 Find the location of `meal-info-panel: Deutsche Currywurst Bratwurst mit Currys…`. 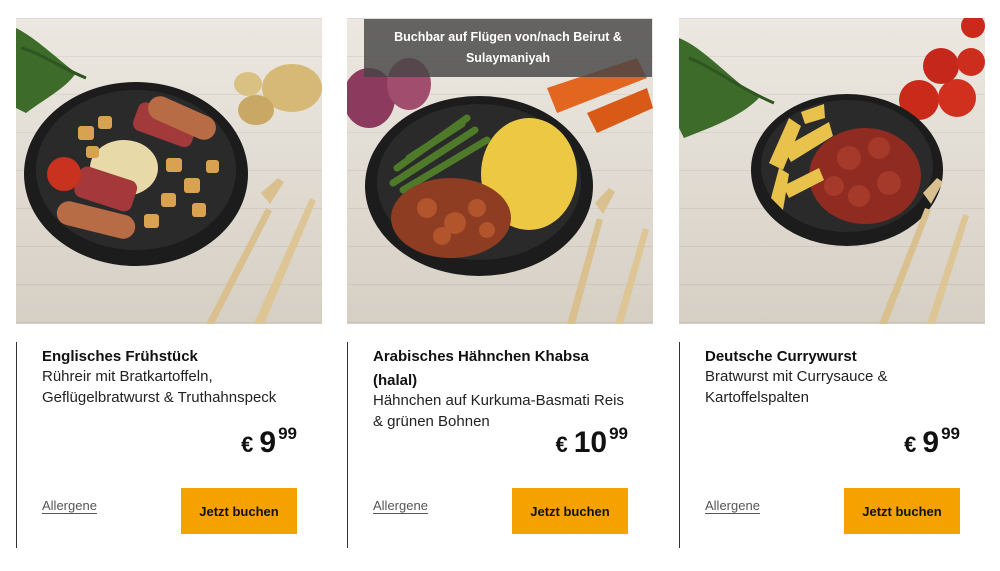

meal-info-panel: Deutsche Currywurst Bratwurst mit Currys… is located at coordinates (832, 445).